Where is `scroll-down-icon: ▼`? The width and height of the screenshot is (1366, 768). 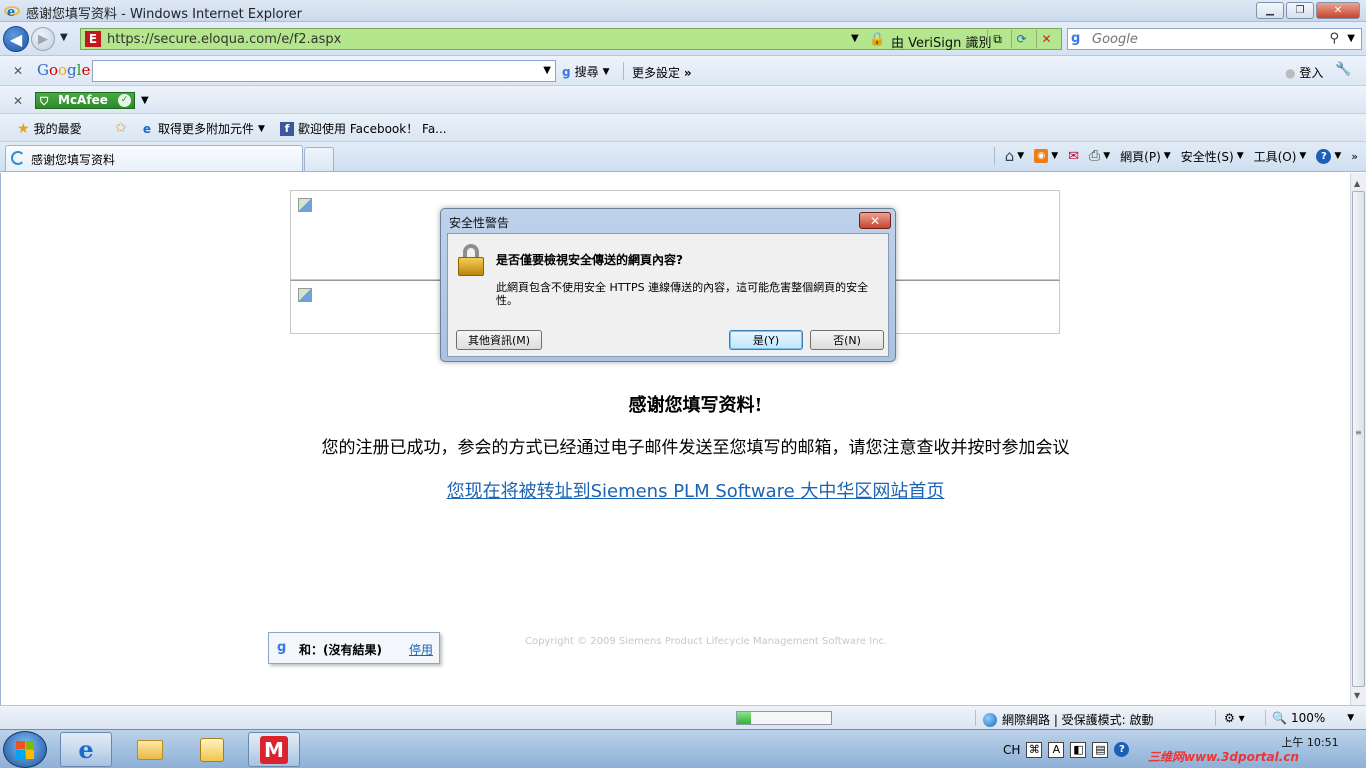 scroll-down-icon: ▼ is located at coordinates (1357, 695).